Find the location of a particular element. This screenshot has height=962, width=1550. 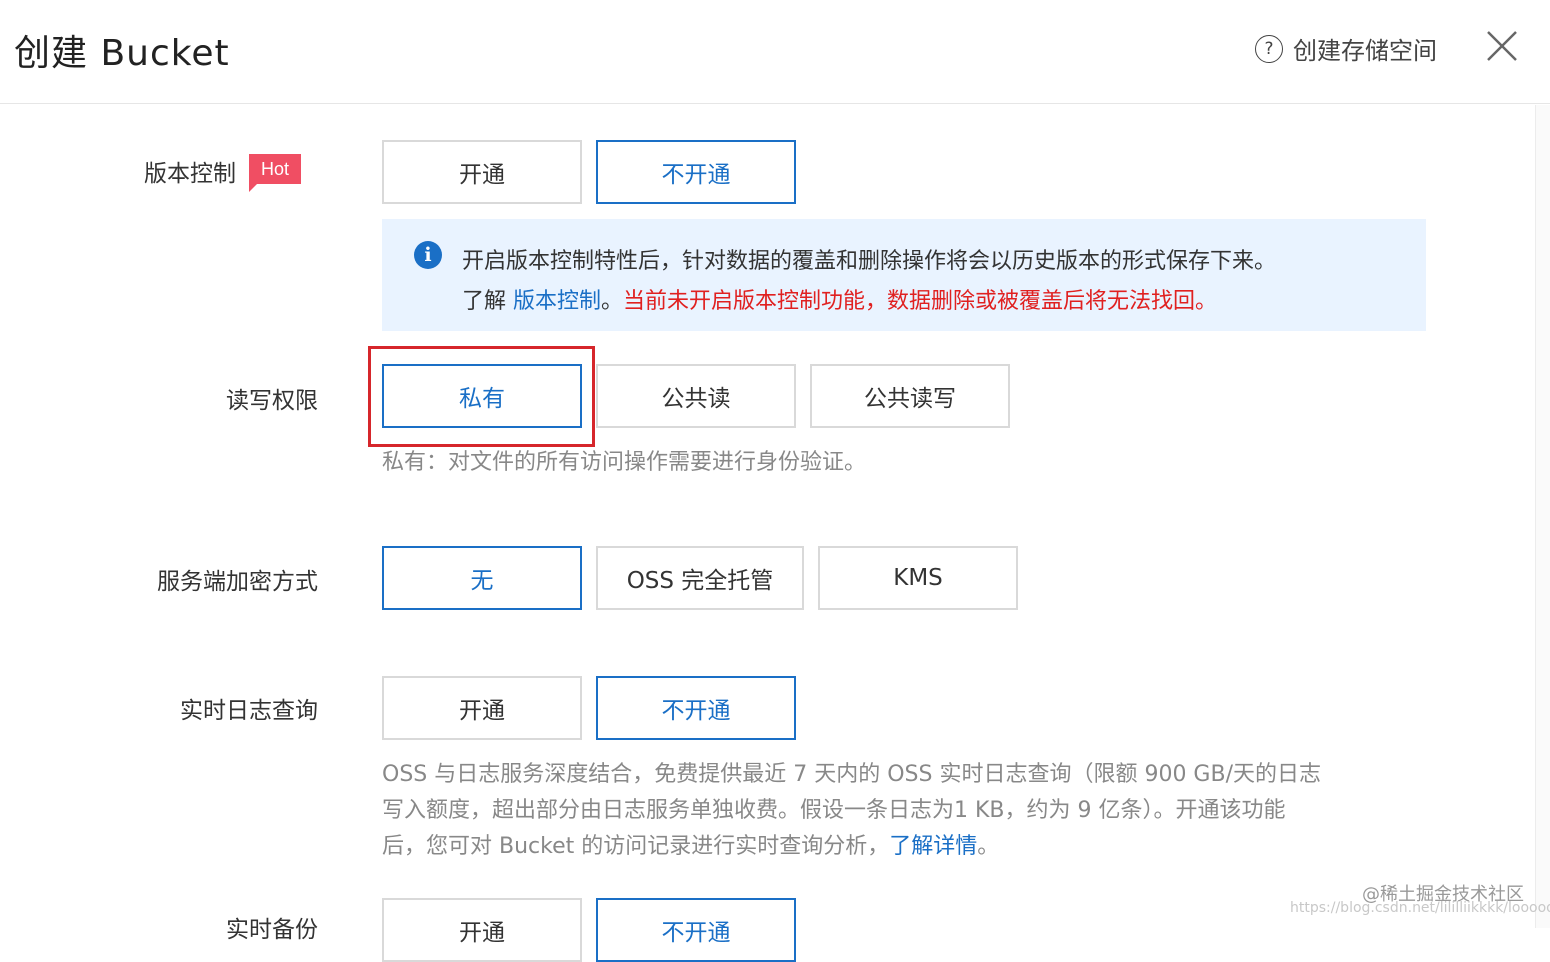

close-icon is located at coordinates (1502, 46).